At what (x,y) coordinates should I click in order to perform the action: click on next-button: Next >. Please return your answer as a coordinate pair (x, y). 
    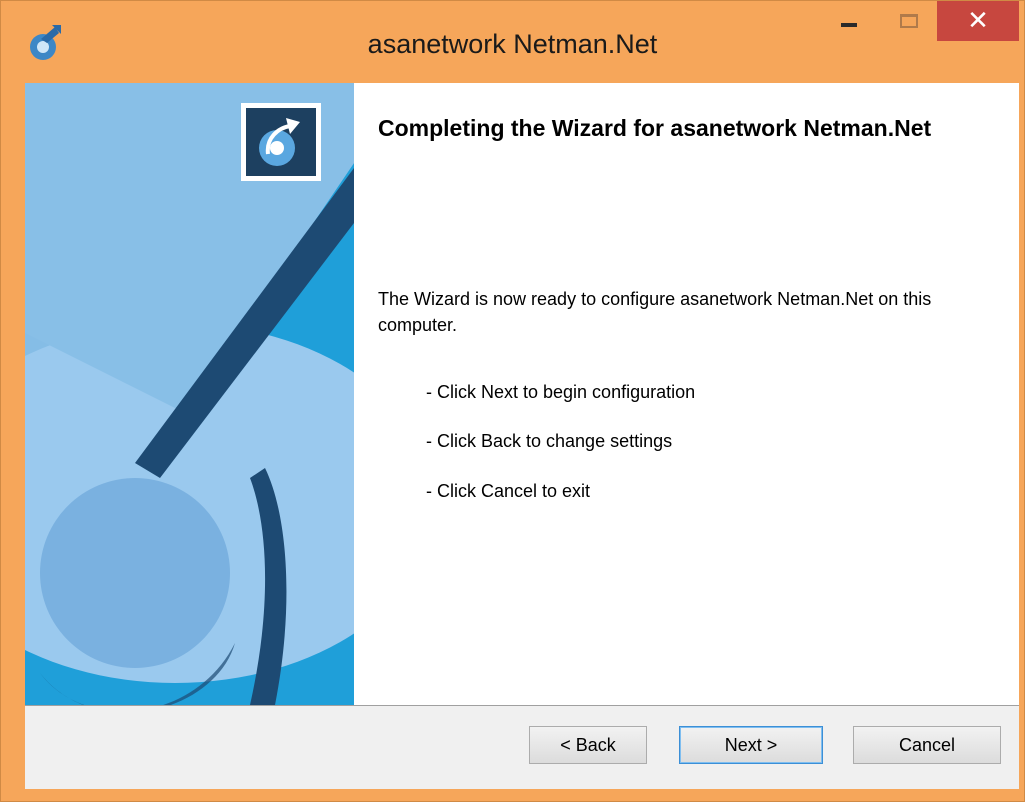
    Looking at the image, I should click on (751, 745).